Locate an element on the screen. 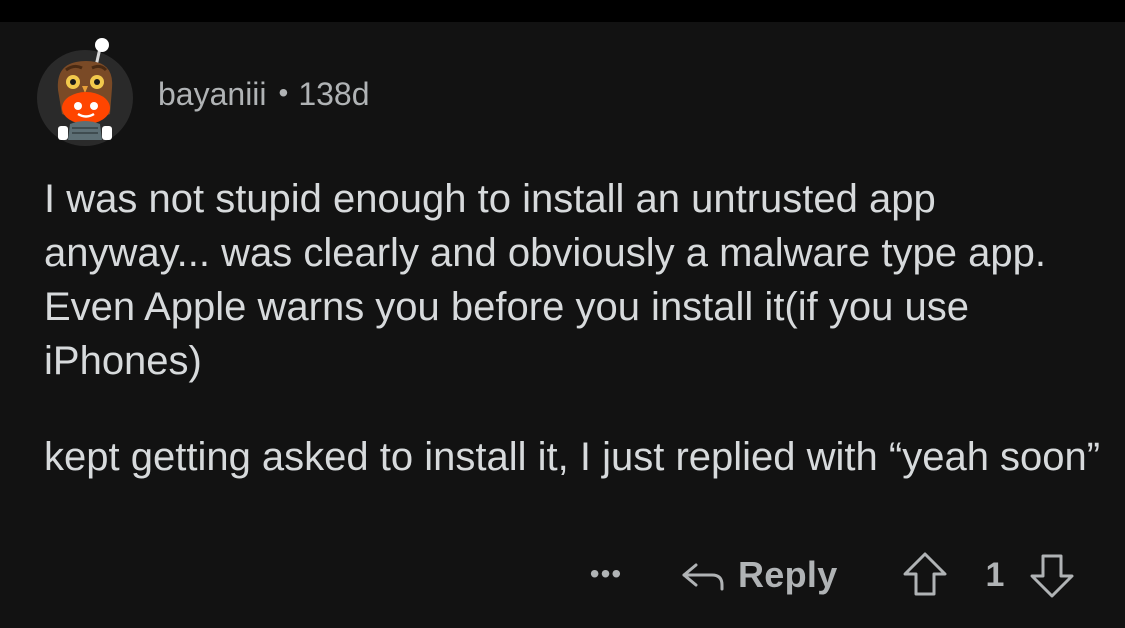 The image size is (1125, 628). downvote-arrow-icon is located at coordinates (1052, 576).